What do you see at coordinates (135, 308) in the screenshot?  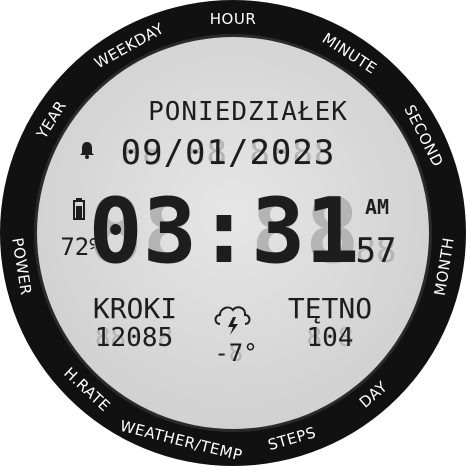 I see `steps-label: KROKI` at bounding box center [135, 308].